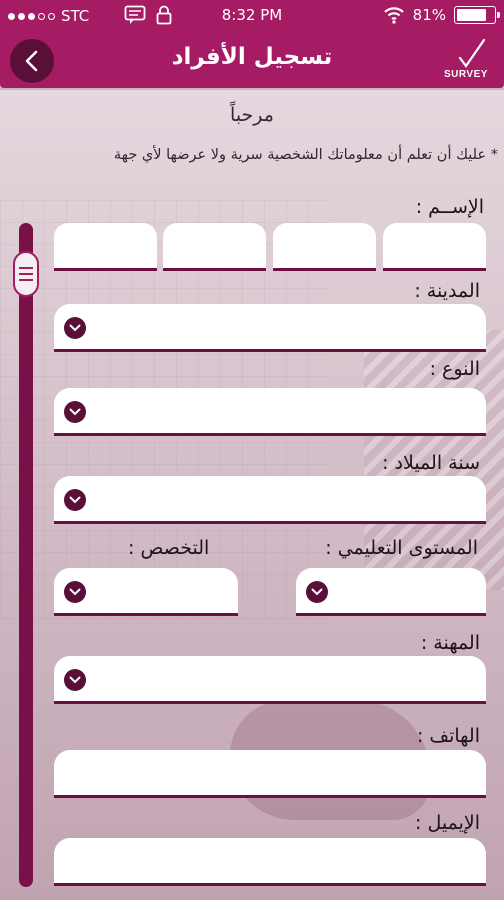 The width and height of the screenshot is (504, 900). I want to click on welcome-text: مرحباً, so click(252, 115).